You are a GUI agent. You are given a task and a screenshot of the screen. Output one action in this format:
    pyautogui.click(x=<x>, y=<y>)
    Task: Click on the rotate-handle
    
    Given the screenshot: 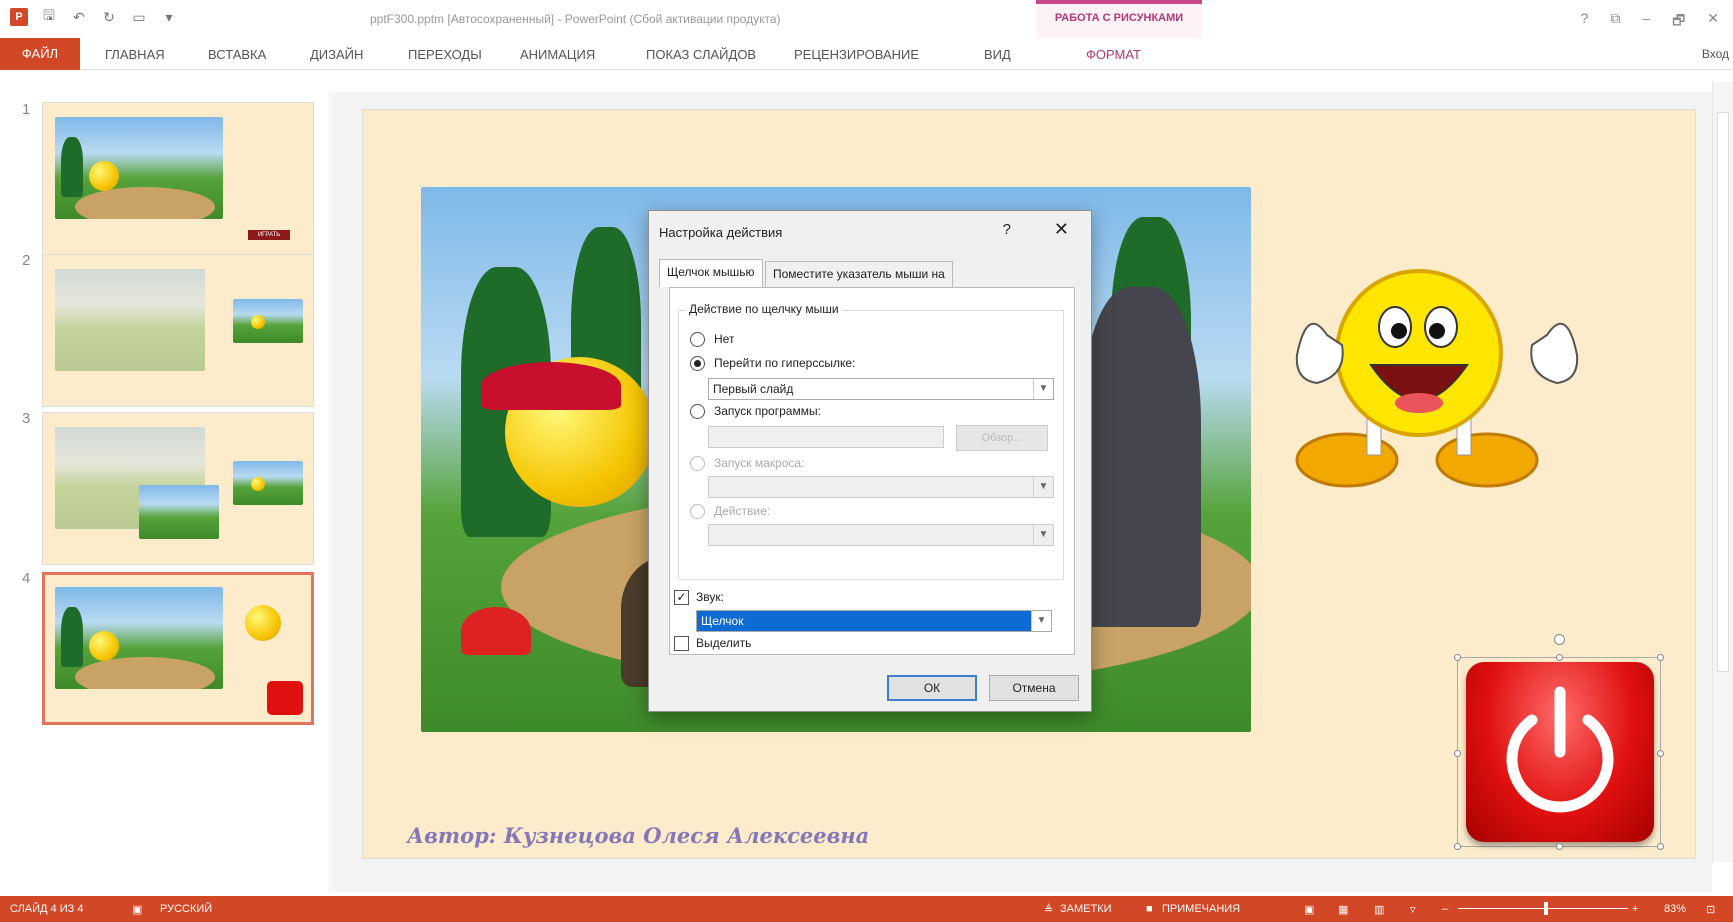 What is the action you would take?
    pyautogui.click(x=1559, y=639)
    